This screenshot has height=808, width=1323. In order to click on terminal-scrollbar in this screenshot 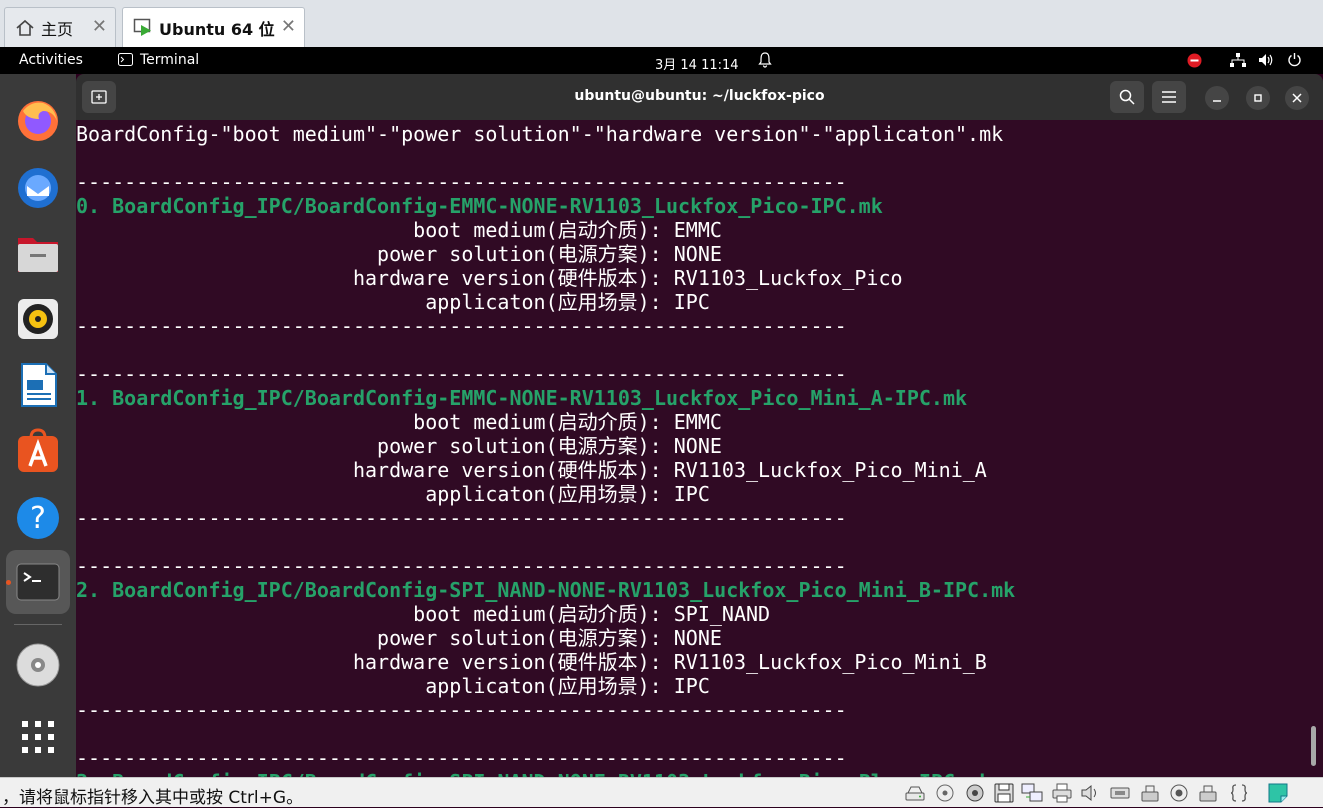, I will do `click(1313, 746)`.